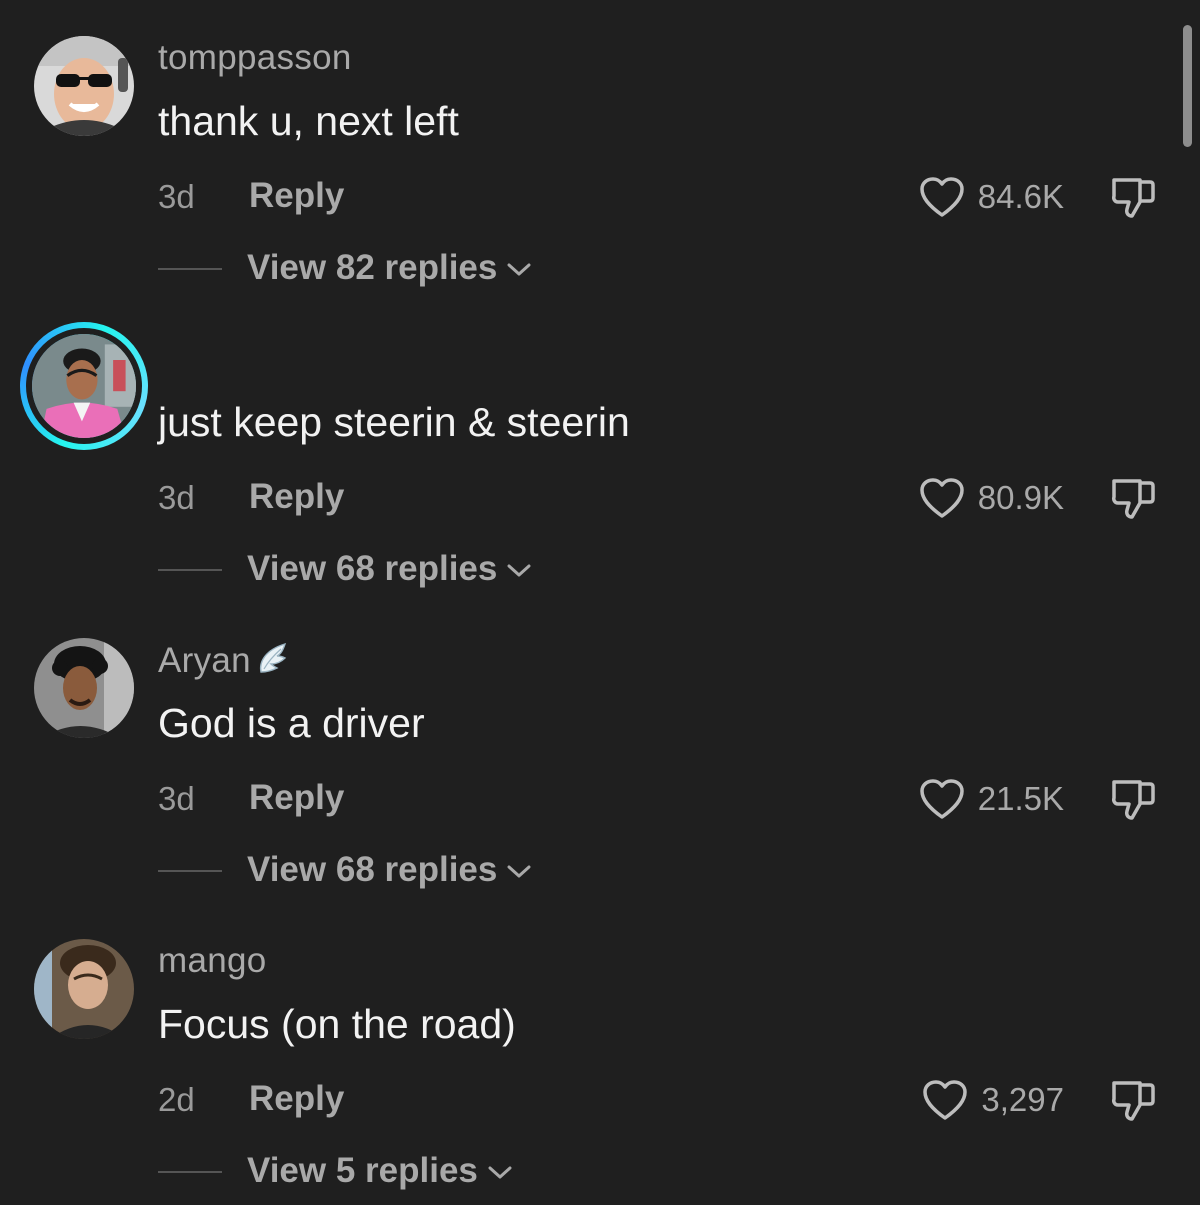 The image size is (1200, 1205). What do you see at coordinates (362, 1170) in the screenshot?
I see `view-replies-label: View 5 replies` at bounding box center [362, 1170].